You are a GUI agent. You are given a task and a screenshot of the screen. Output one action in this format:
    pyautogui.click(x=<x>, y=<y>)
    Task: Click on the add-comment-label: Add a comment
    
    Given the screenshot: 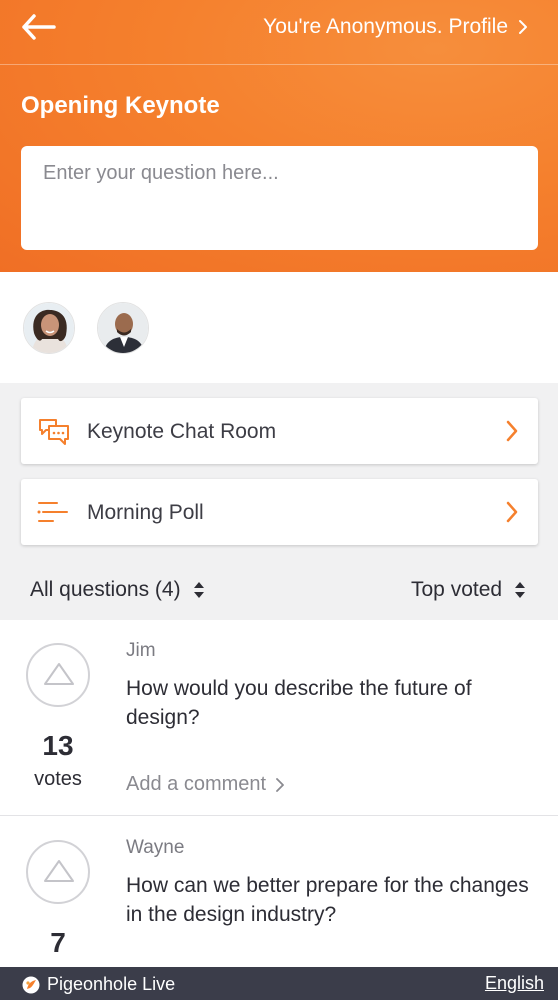 What is the action you would take?
    pyautogui.click(x=196, y=784)
    